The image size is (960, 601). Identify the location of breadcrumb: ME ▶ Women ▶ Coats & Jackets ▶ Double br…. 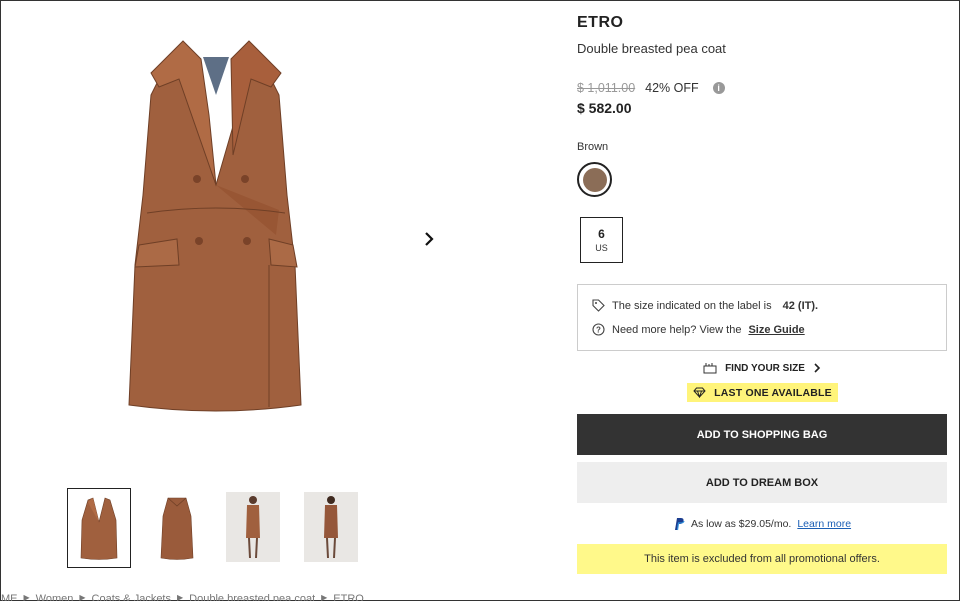
(182, 597).